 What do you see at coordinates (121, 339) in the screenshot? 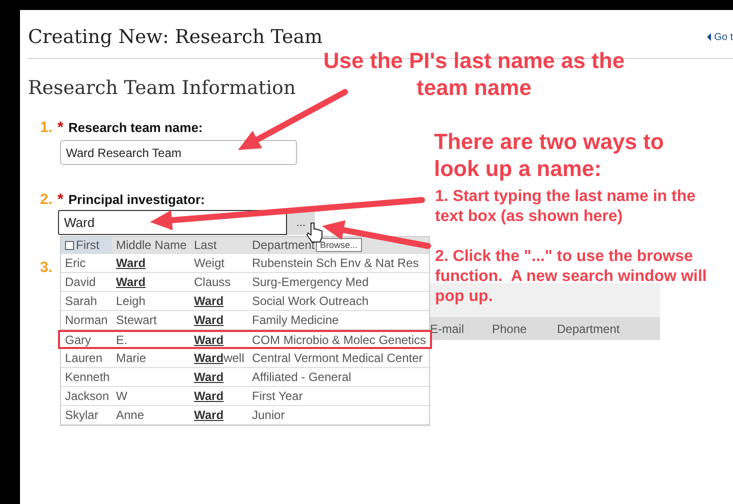
I see `table-cell-text: E.` at bounding box center [121, 339].